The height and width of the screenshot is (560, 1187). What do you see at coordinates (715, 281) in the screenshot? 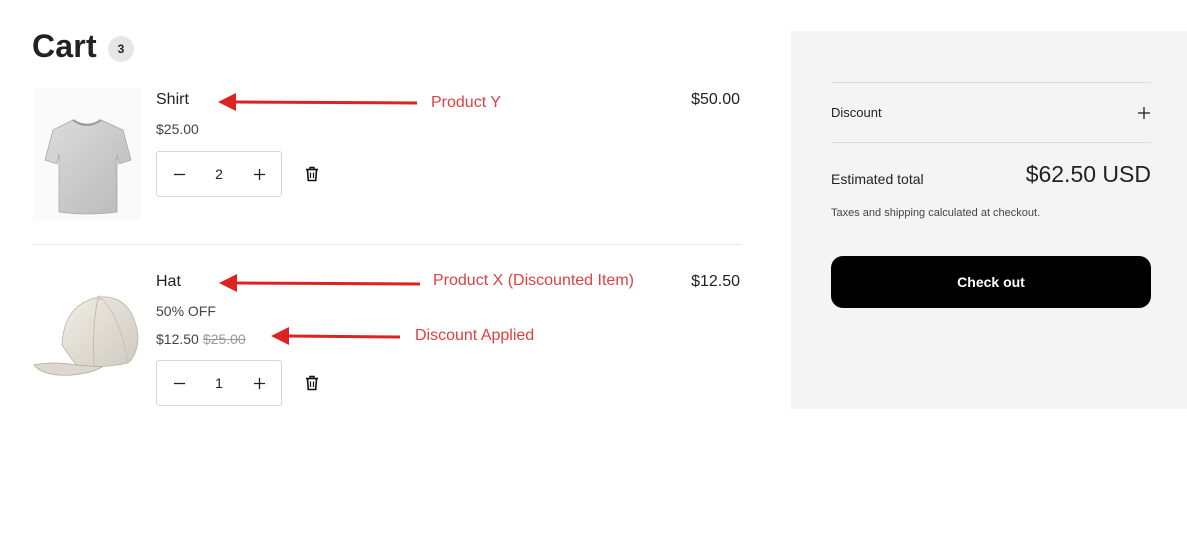
I see `line-total-hat: $12.50` at bounding box center [715, 281].